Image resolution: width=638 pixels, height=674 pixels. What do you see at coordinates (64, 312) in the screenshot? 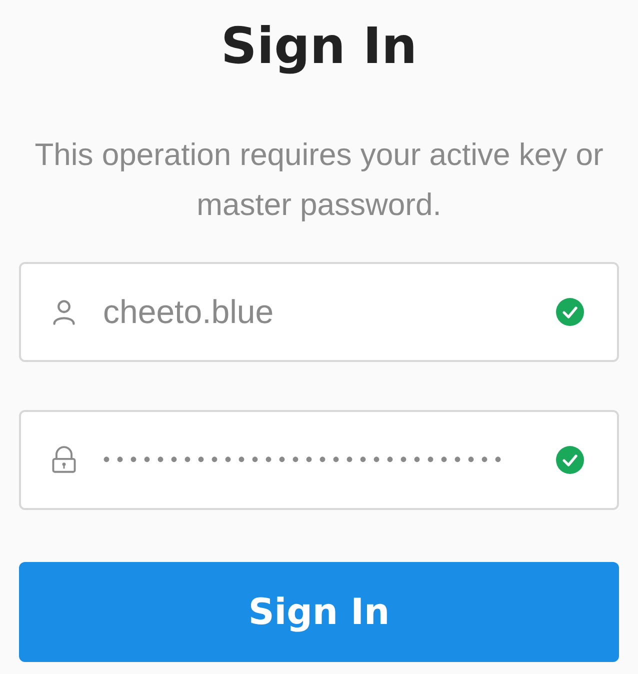
I see `person-icon` at bounding box center [64, 312].